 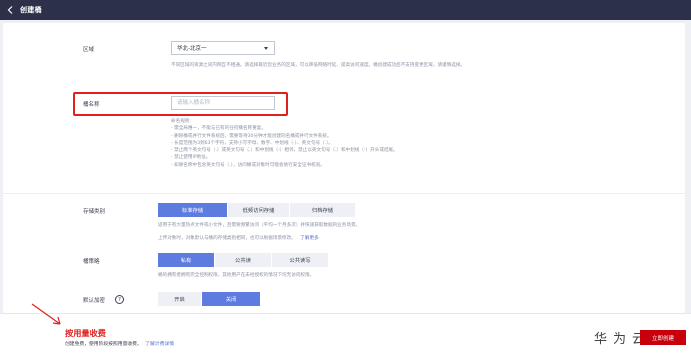 I want to click on rule-line: - 长度范围为3到63个字符，支持小写字母、数字、中划线（-）、英文句号（.）。, so click(x=252, y=143).